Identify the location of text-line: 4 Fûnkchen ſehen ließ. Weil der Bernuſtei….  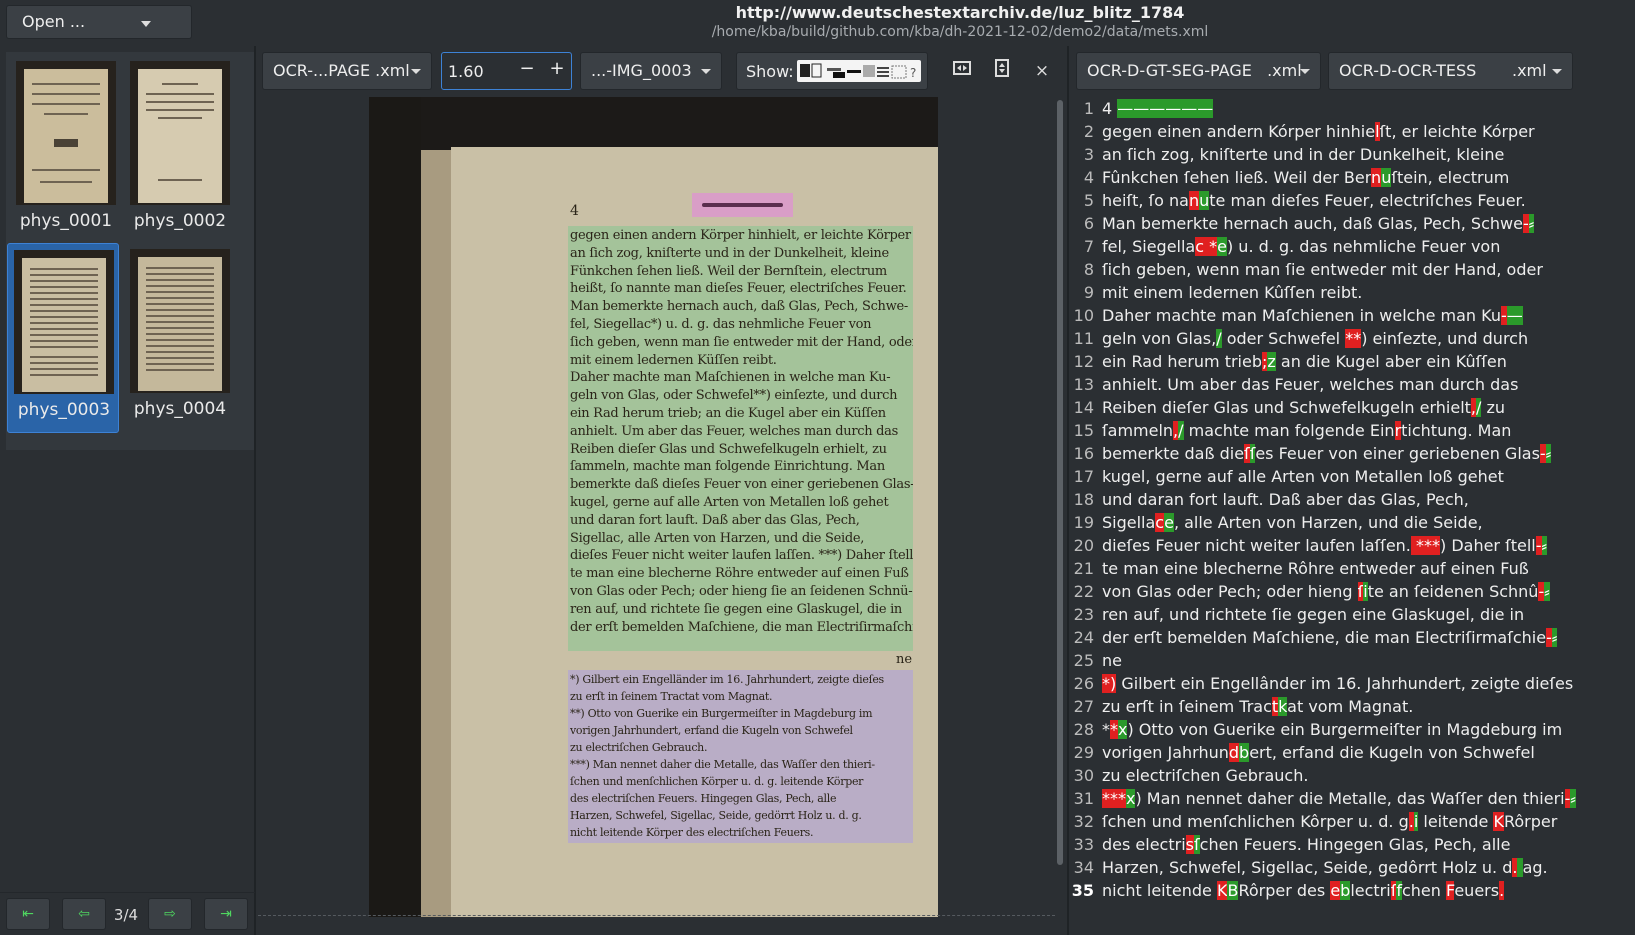
(1289, 177).